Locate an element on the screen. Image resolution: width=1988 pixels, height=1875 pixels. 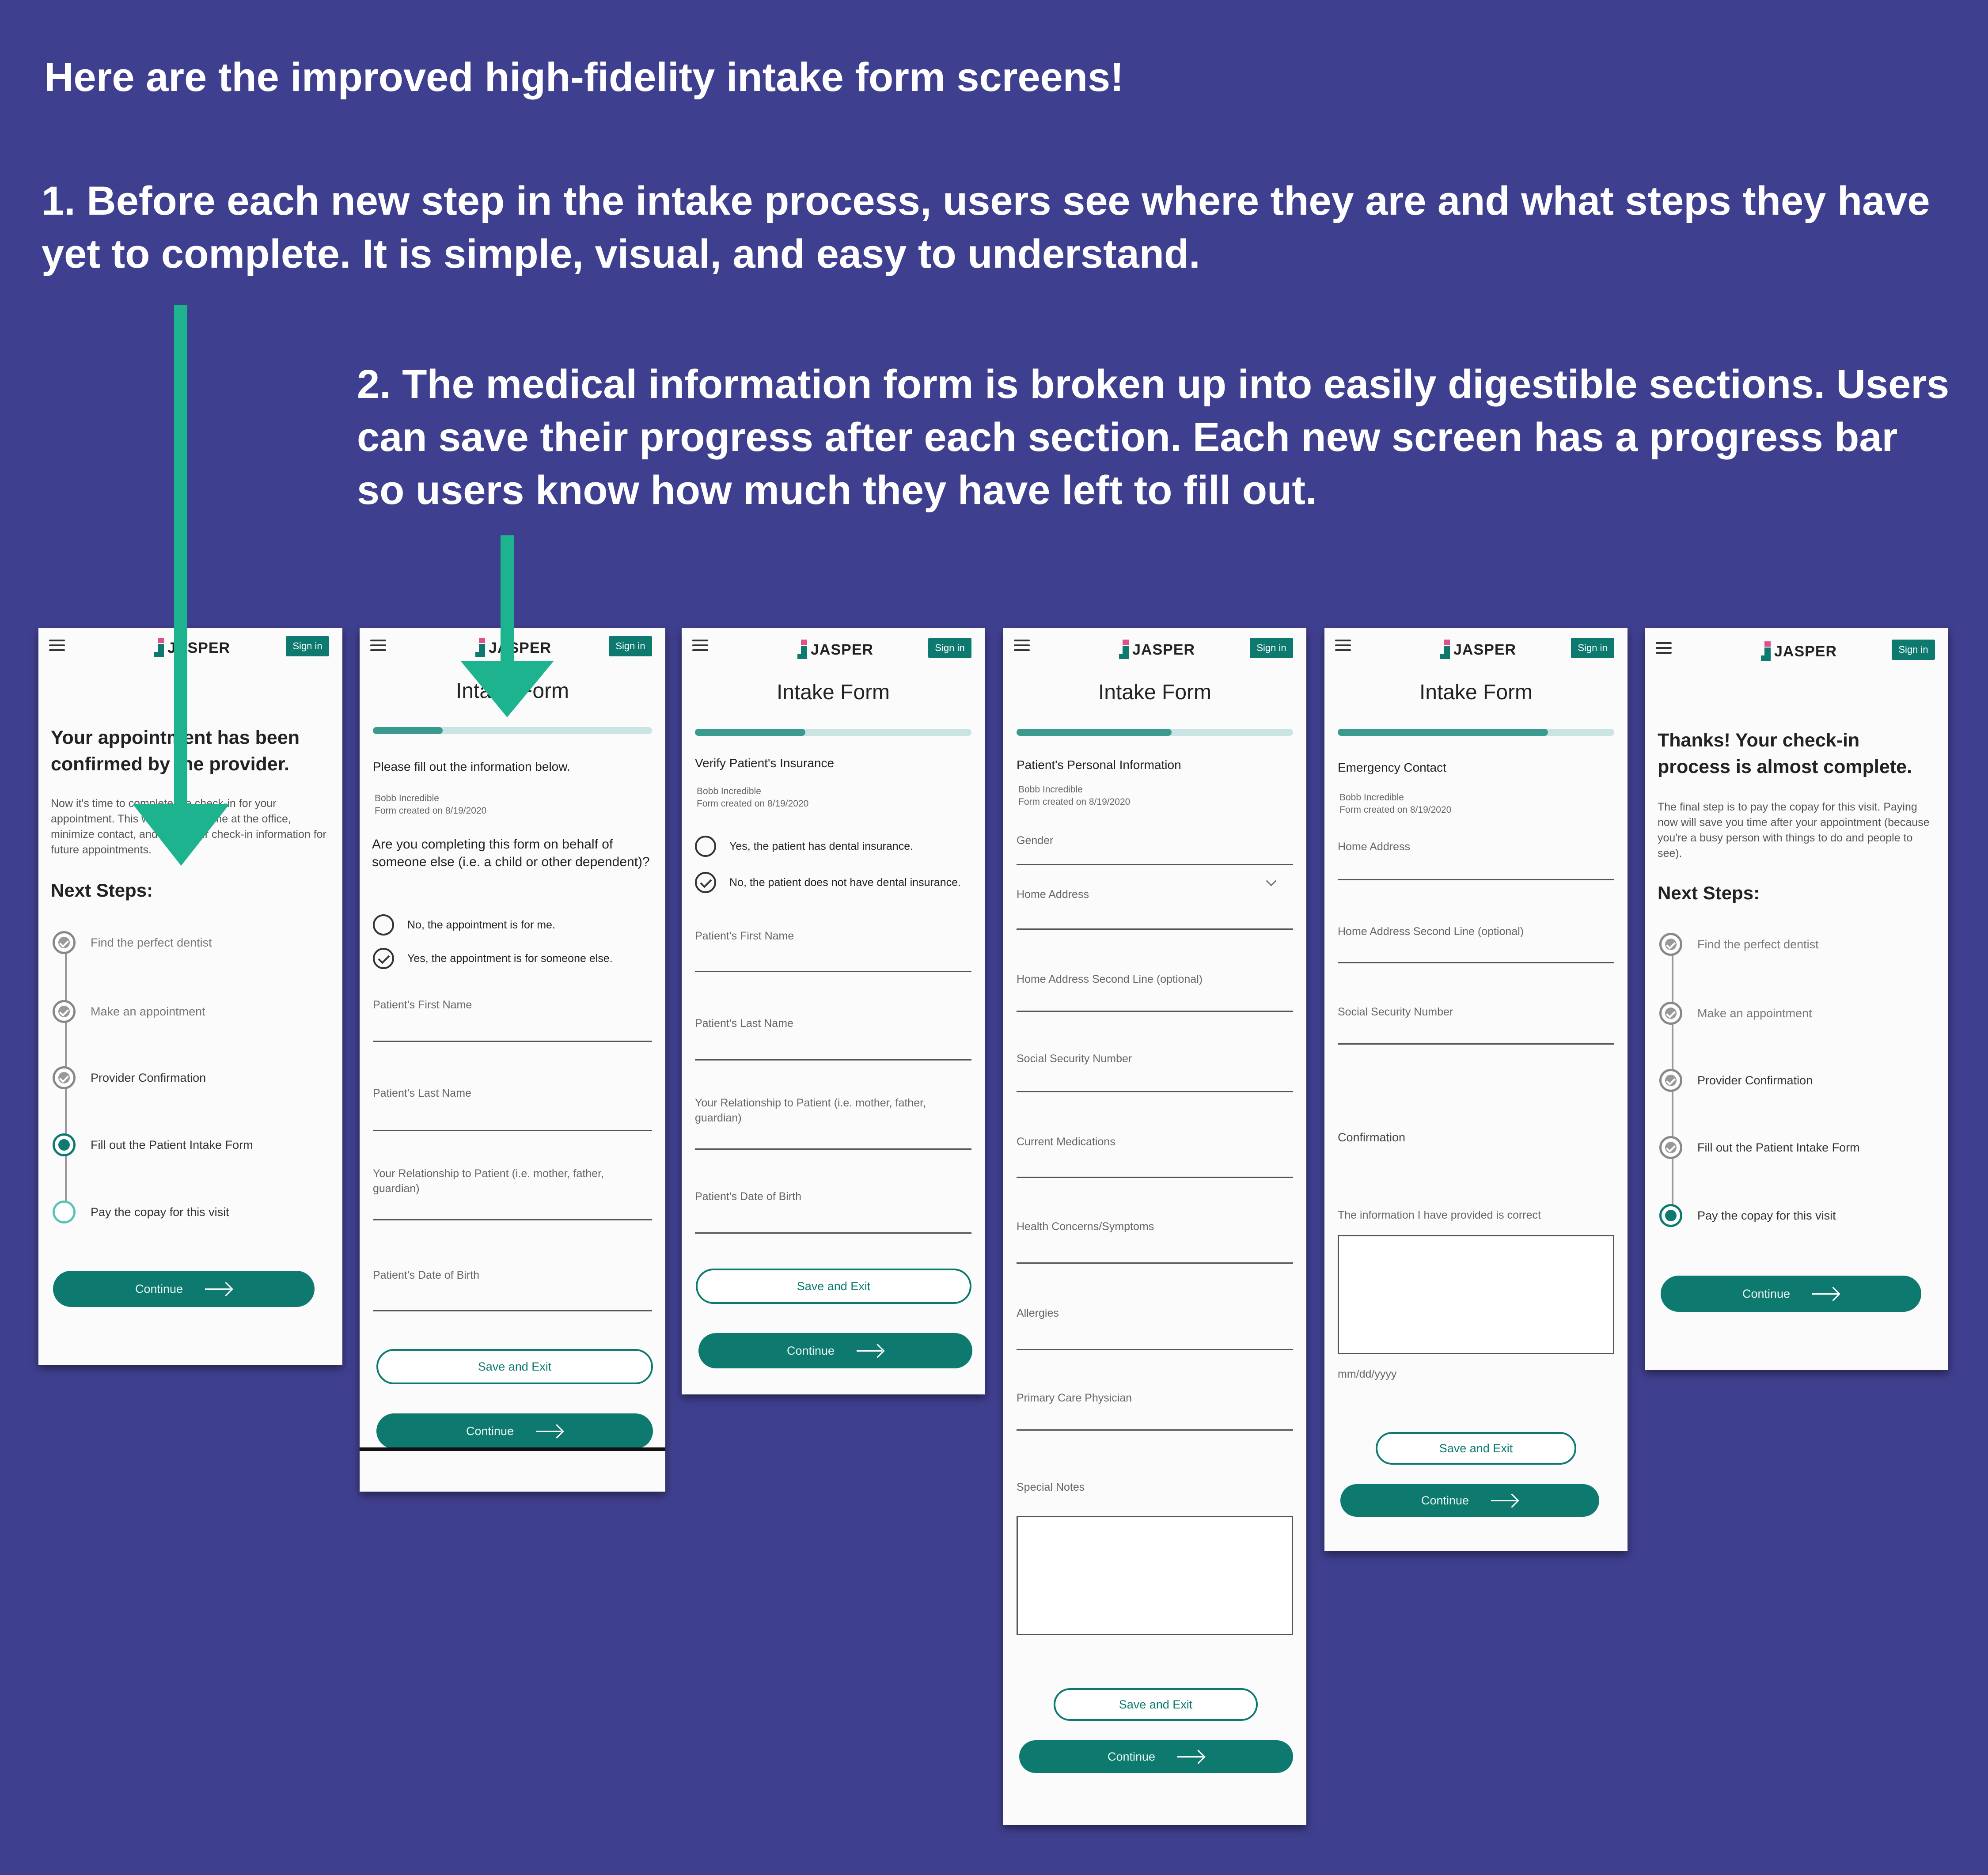
field-label: Patient's First Name is located at coordinates (744, 936).